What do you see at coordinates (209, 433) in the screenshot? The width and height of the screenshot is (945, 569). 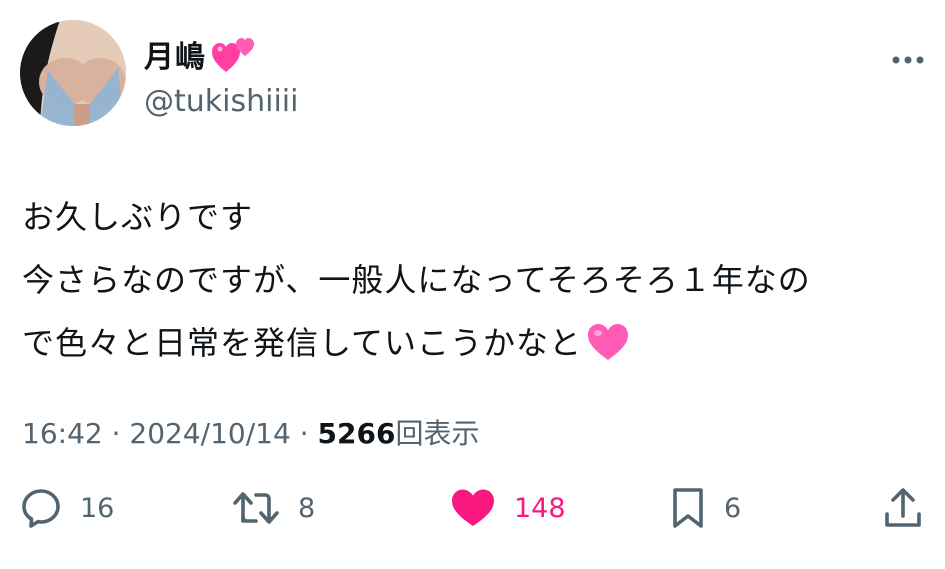 I see `tweet-date: 2024/10/14` at bounding box center [209, 433].